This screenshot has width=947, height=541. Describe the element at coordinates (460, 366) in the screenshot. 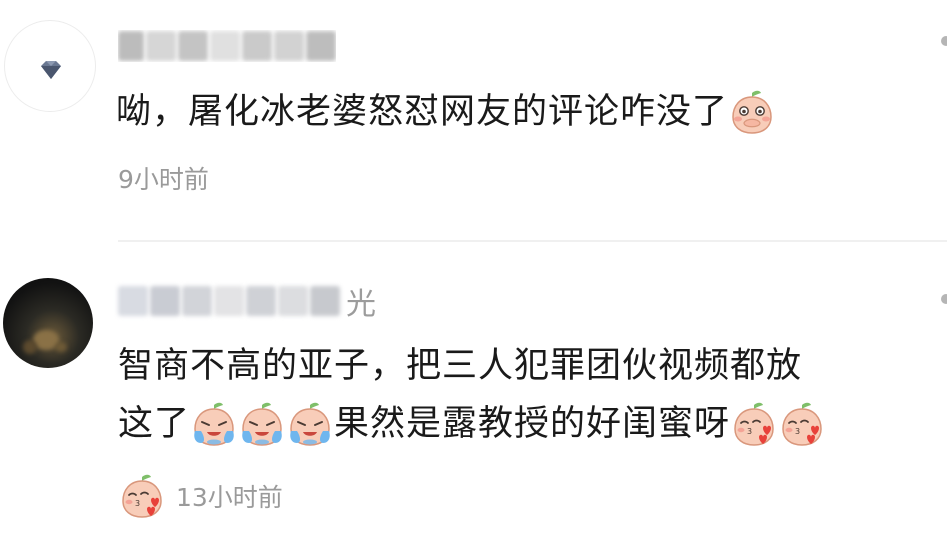

I see `comment-text-line: 智商不高的亚子，把三人犯罪团伙视频都放` at that location.